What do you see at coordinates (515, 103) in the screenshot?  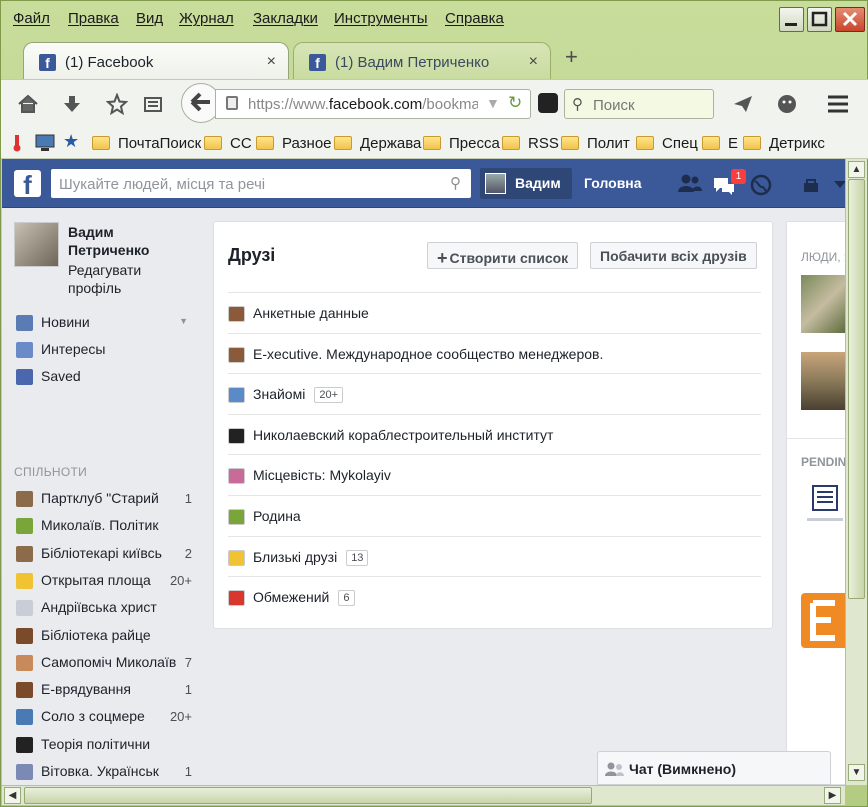 I see `reload-icon: ↻` at bounding box center [515, 103].